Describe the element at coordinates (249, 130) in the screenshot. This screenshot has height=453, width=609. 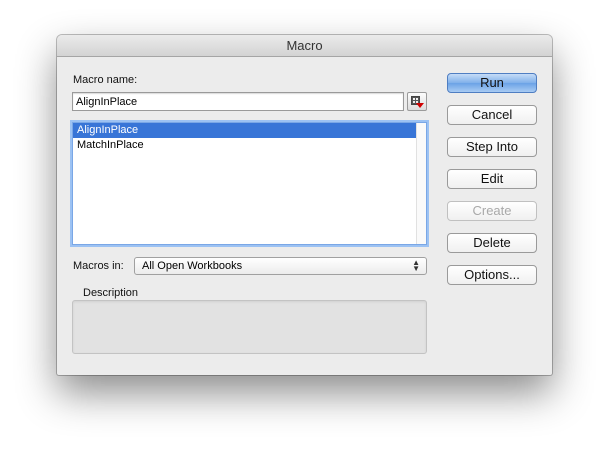
I see `list-item: AlignInPlace` at that location.